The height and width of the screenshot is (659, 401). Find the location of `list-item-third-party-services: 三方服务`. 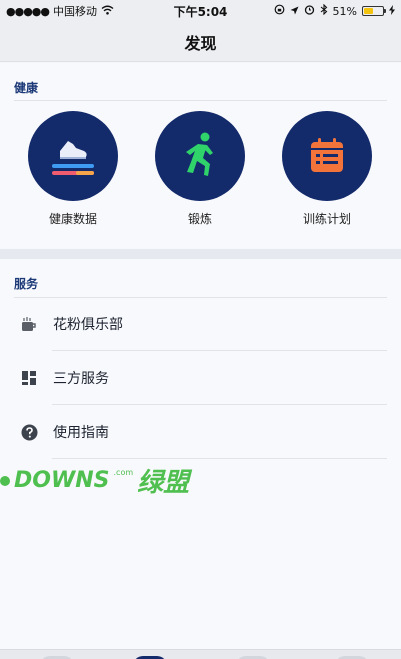

list-item-third-party-services: 三方服务 is located at coordinates (200, 378).